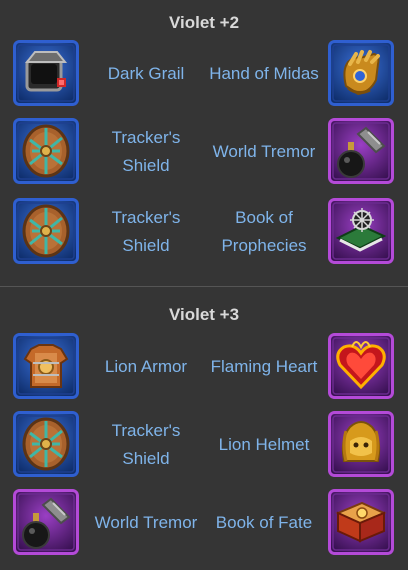 The image size is (408, 570). Describe the element at coordinates (204, 367) in the screenshot. I see `item-row: Lion Armor Flaming Heart` at that location.